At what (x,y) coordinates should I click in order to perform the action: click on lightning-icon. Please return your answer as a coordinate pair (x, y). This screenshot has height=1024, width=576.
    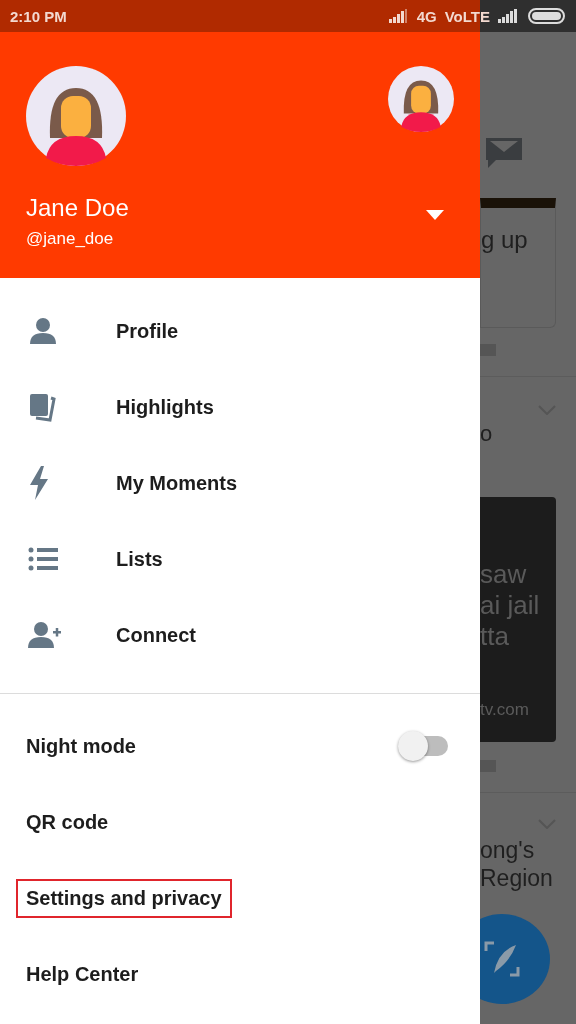
    Looking at the image, I should click on (39, 483).